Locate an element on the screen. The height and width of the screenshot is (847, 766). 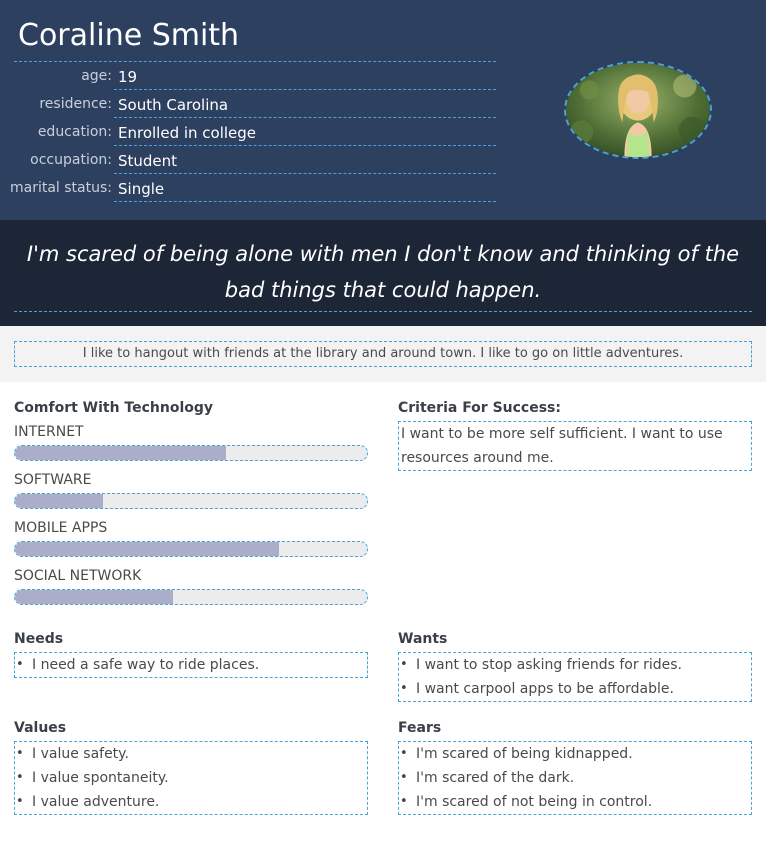
fears-item: I'm scared of the dark. is located at coordinates (575, 778).